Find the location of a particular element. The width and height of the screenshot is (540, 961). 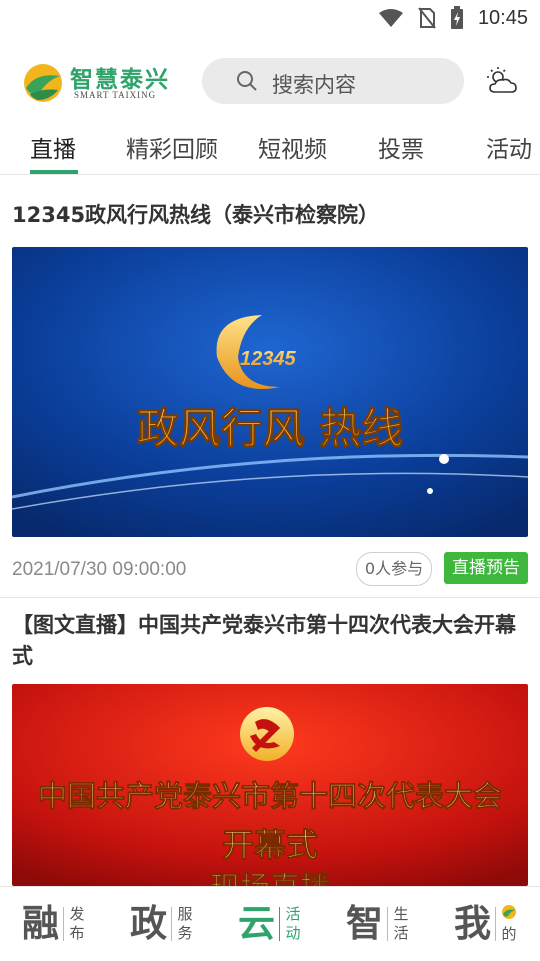

nav-big-label: 融 is located at coordinates (40, 923).